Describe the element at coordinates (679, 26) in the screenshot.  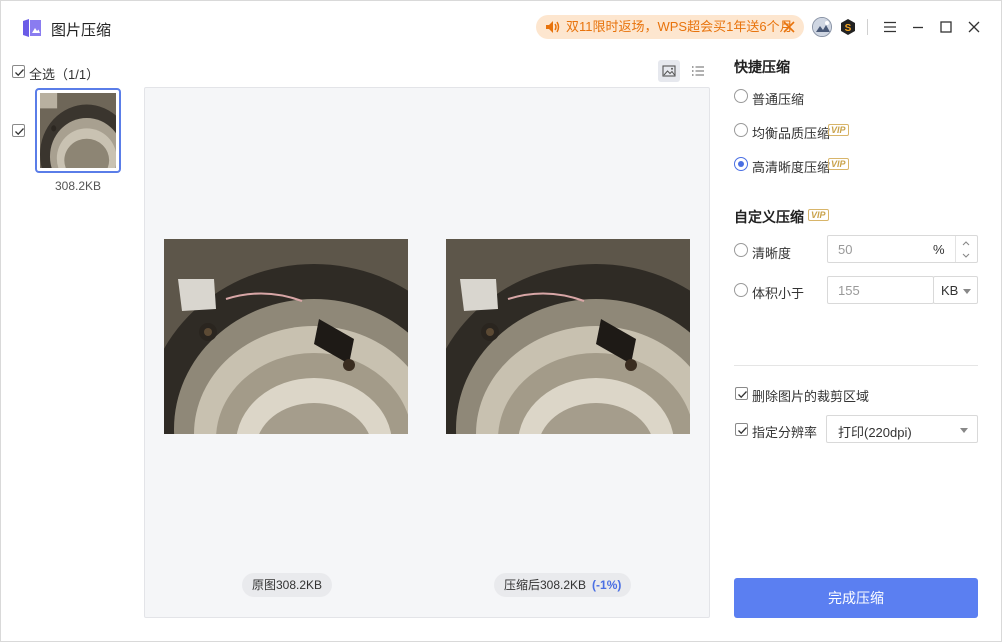
I see `promo-text: 双11限时返场，WPS超会买1年送6个月` at that location.